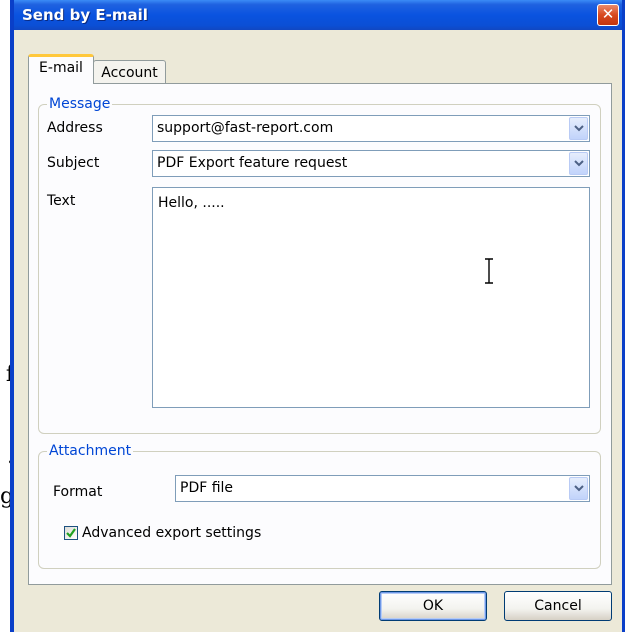 This screenshot has width=625, height=632. I want to click on subject-dropdown-button, so click(578, 163).